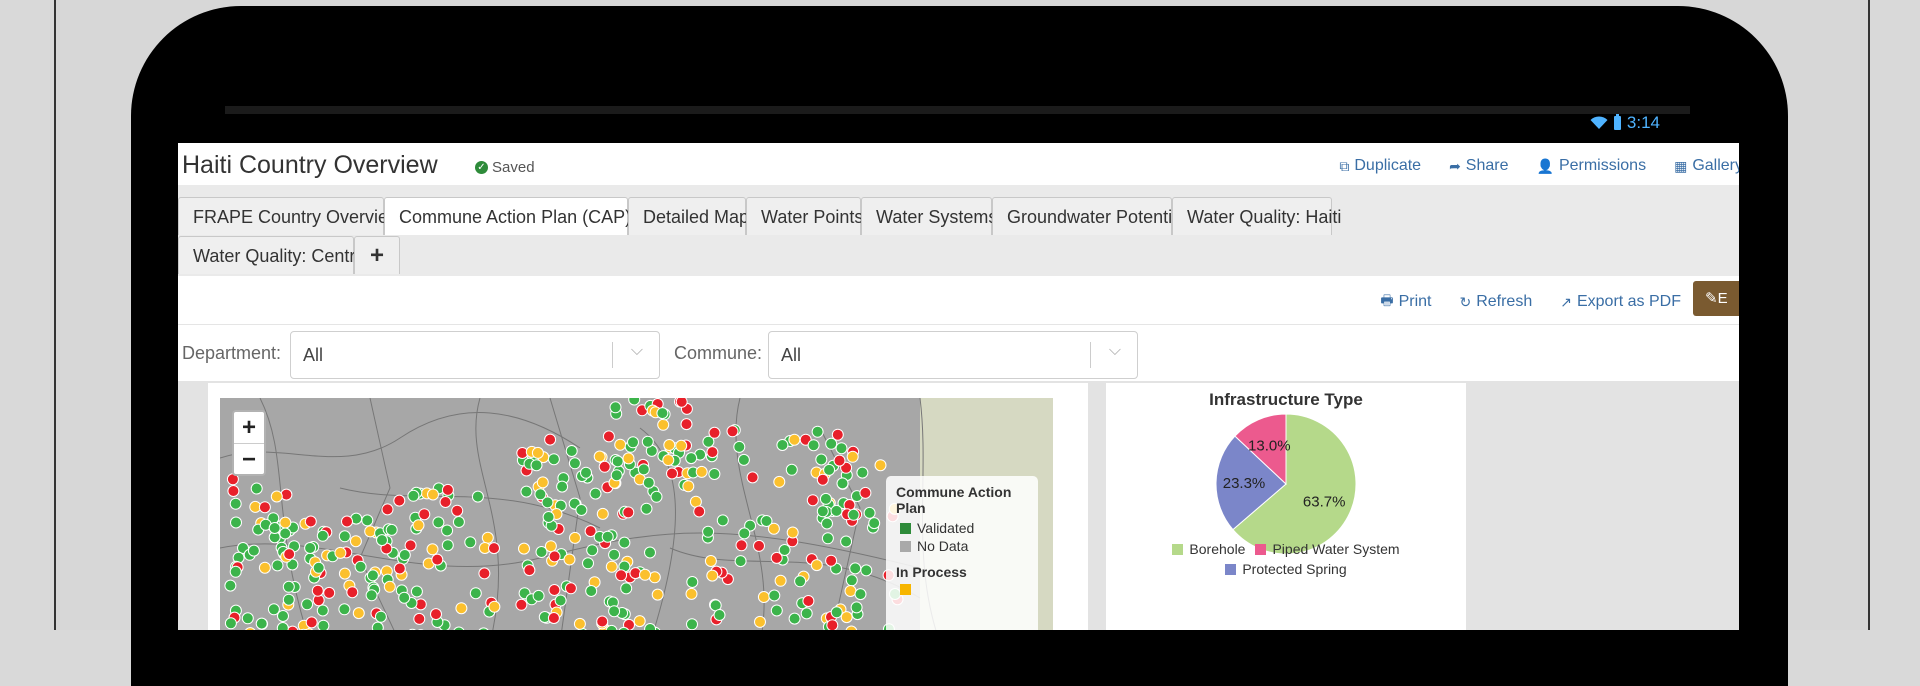 The image size is (1920, 686). What do you see at coordinates (475, 355) in the screenshot?
I see `department-select: All ⌵` at bounding box center [475, 355].